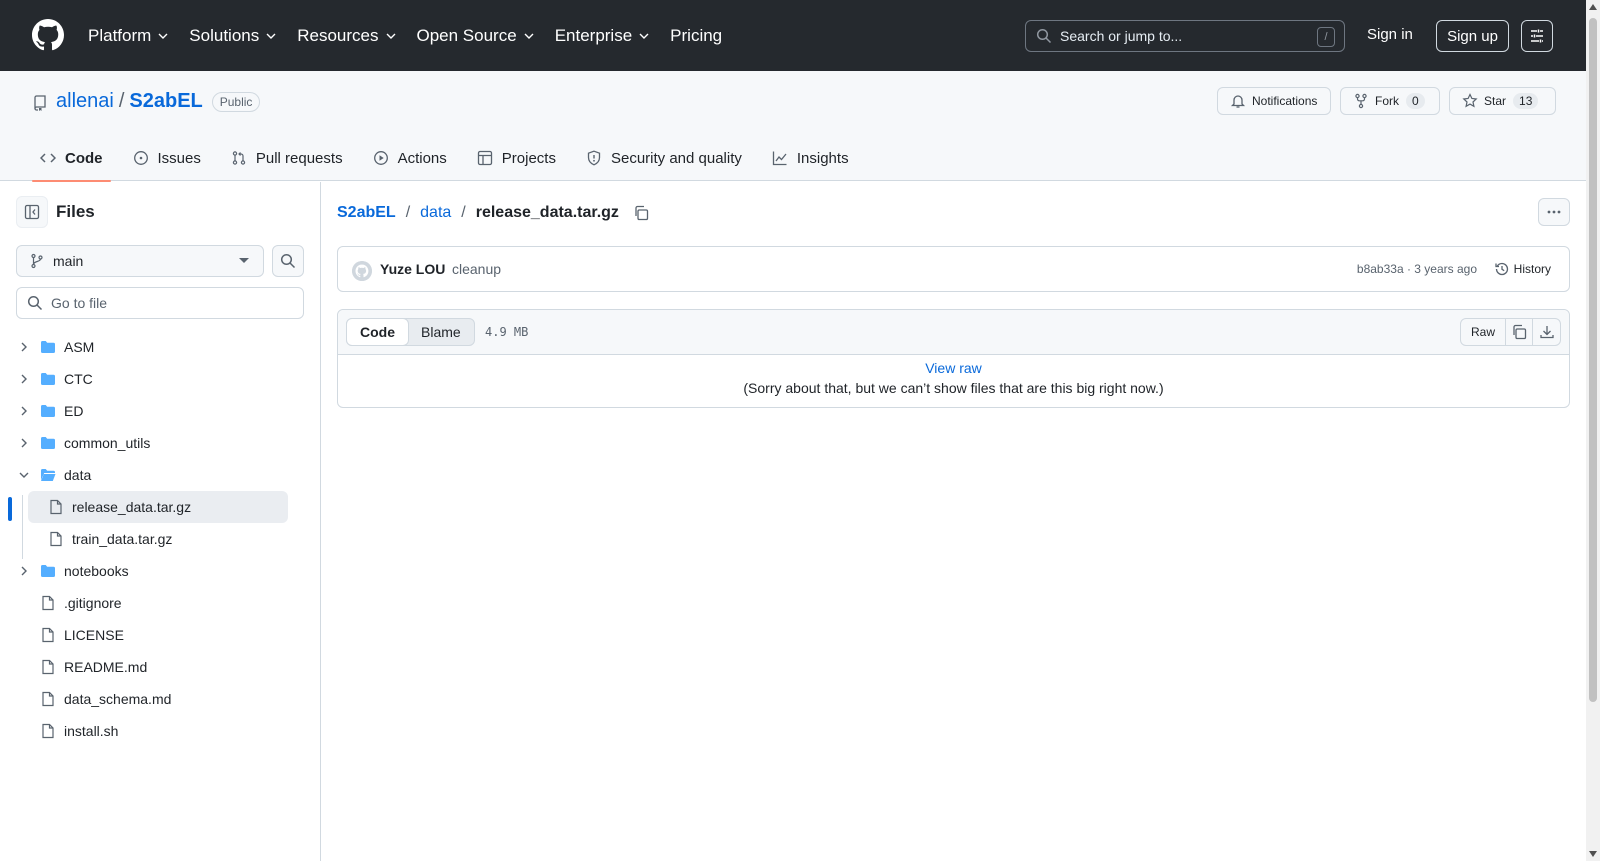 Image resolution: width=1600 pixels, height=861 pixels. I want to click on code-icon, so click(48, 158).